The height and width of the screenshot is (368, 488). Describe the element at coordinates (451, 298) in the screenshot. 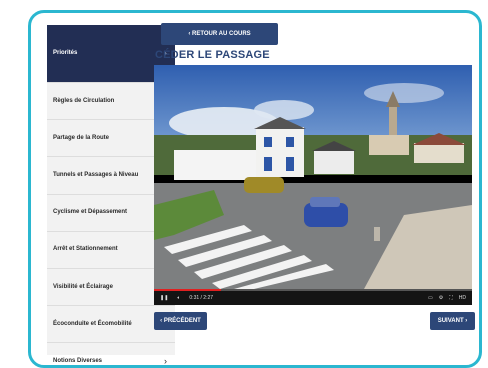

I see `fullscreen-icon: ⛶` at that location.